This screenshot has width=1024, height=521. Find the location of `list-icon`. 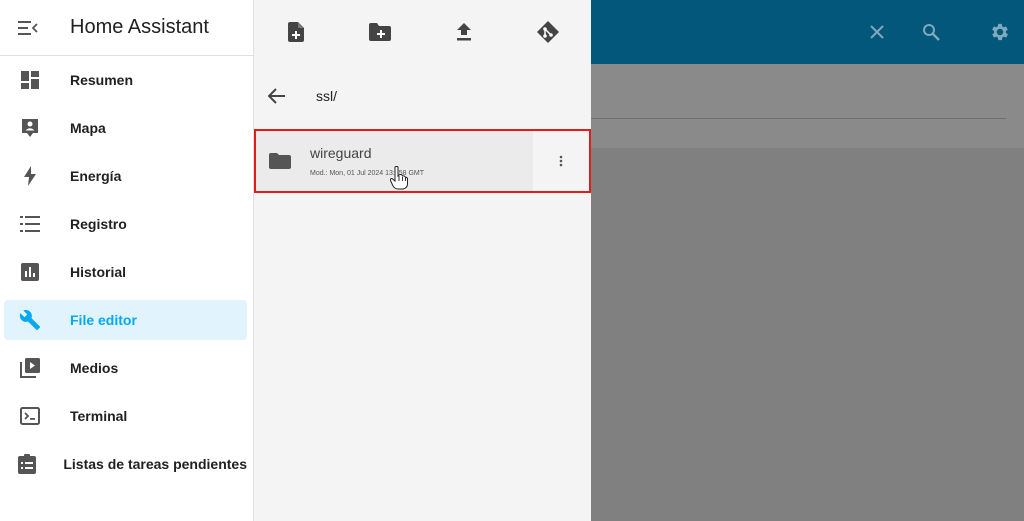

list-icon is located at coordinates (30, 224).